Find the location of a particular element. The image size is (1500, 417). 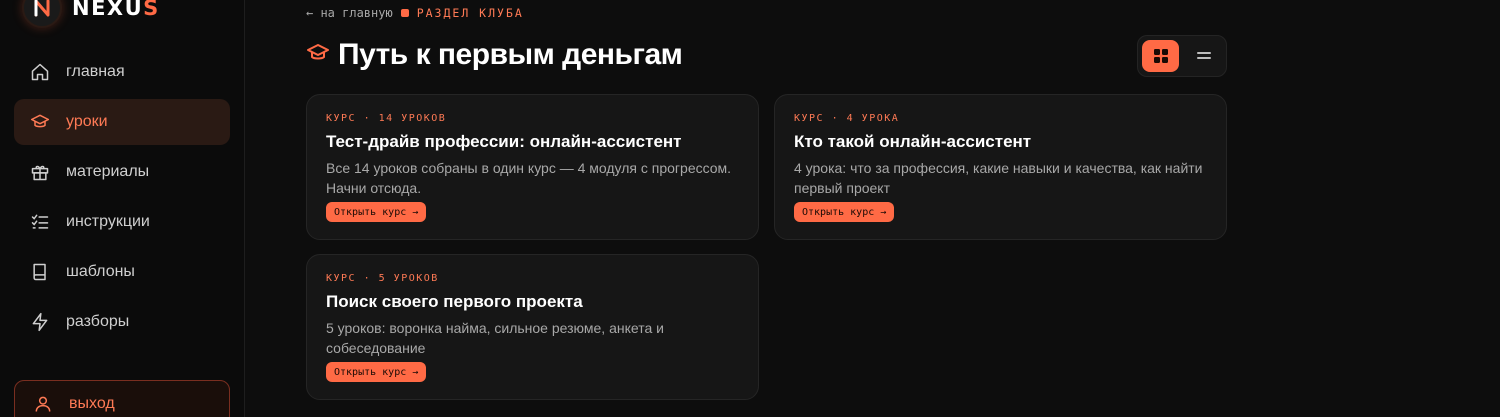

view-toggle is located at coordinates (1182, 56).